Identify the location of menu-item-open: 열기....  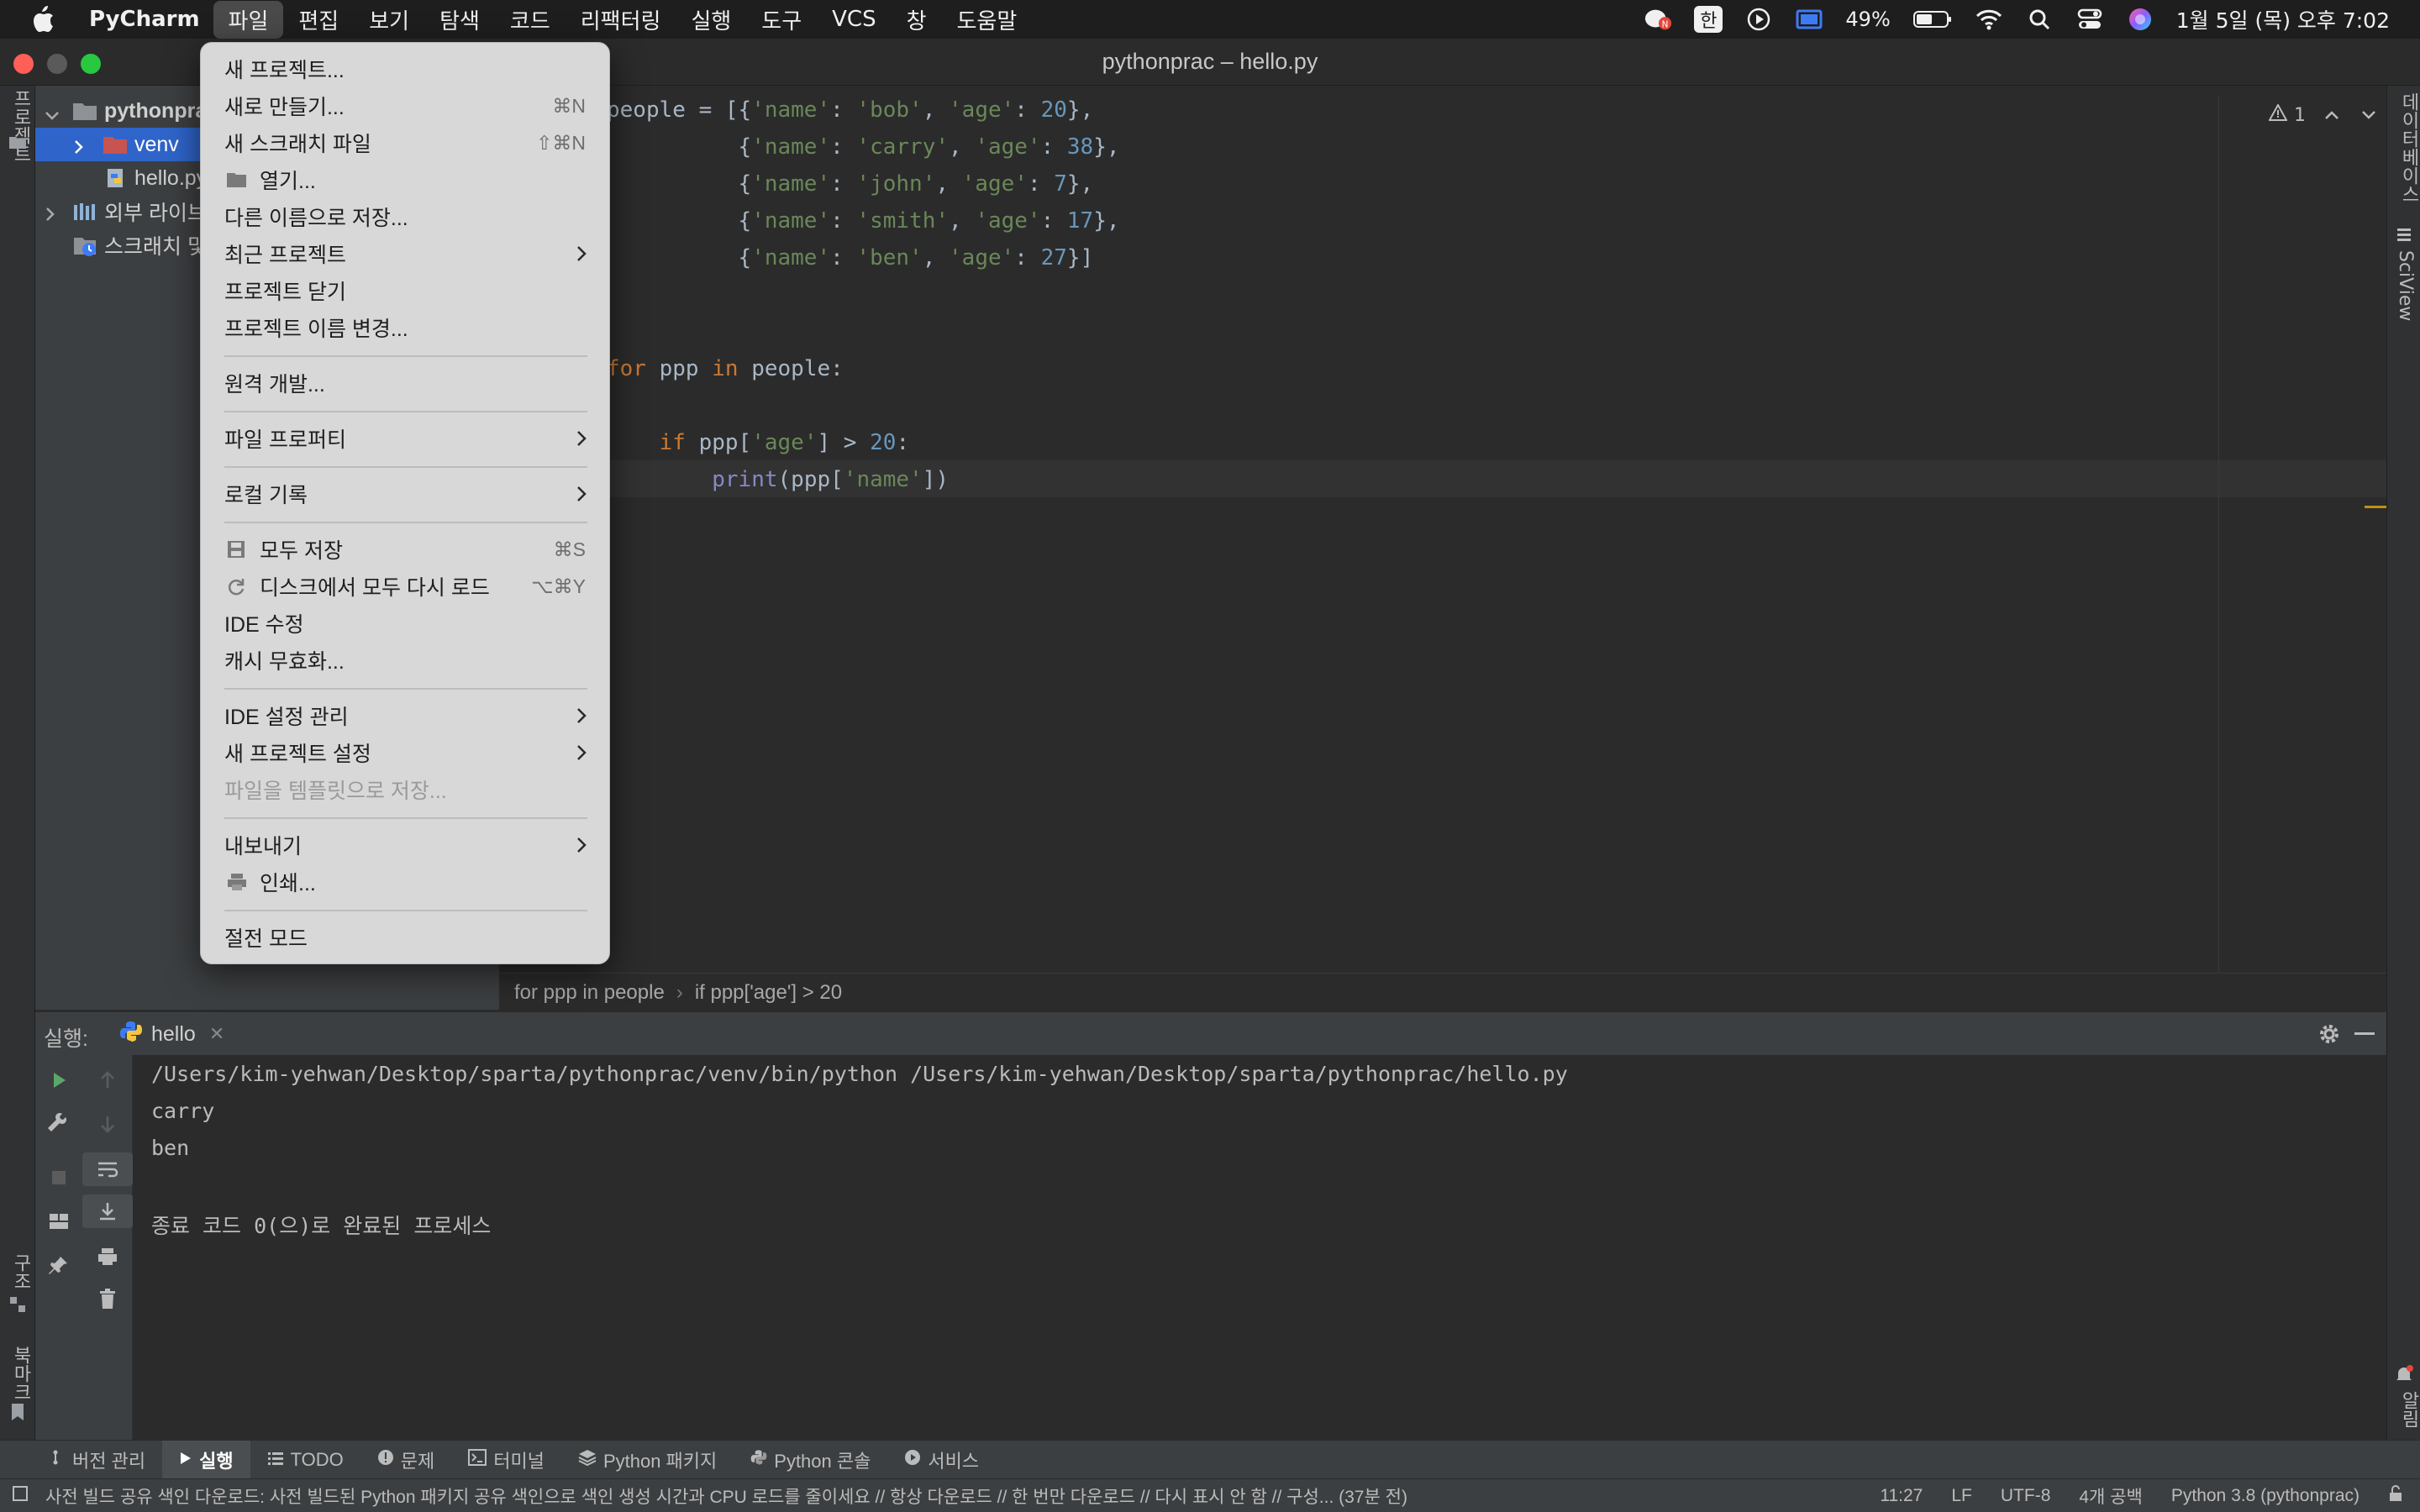
(406, 179).